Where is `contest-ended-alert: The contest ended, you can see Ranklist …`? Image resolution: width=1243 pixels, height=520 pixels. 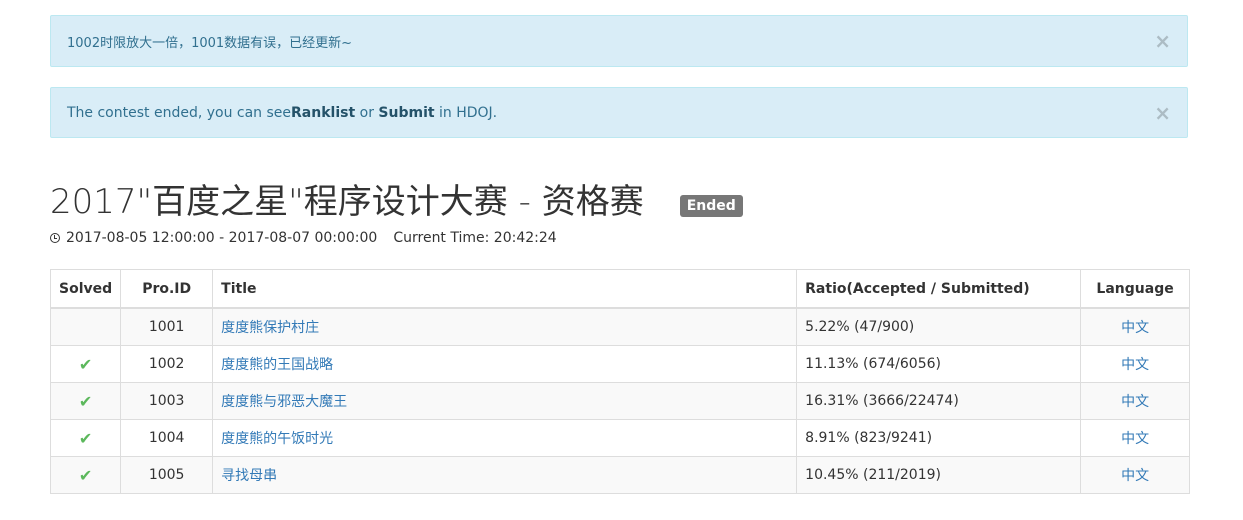
contest-ended-alert: The contest ended, you can see Ranklist … is located at coordinates (619, 112).